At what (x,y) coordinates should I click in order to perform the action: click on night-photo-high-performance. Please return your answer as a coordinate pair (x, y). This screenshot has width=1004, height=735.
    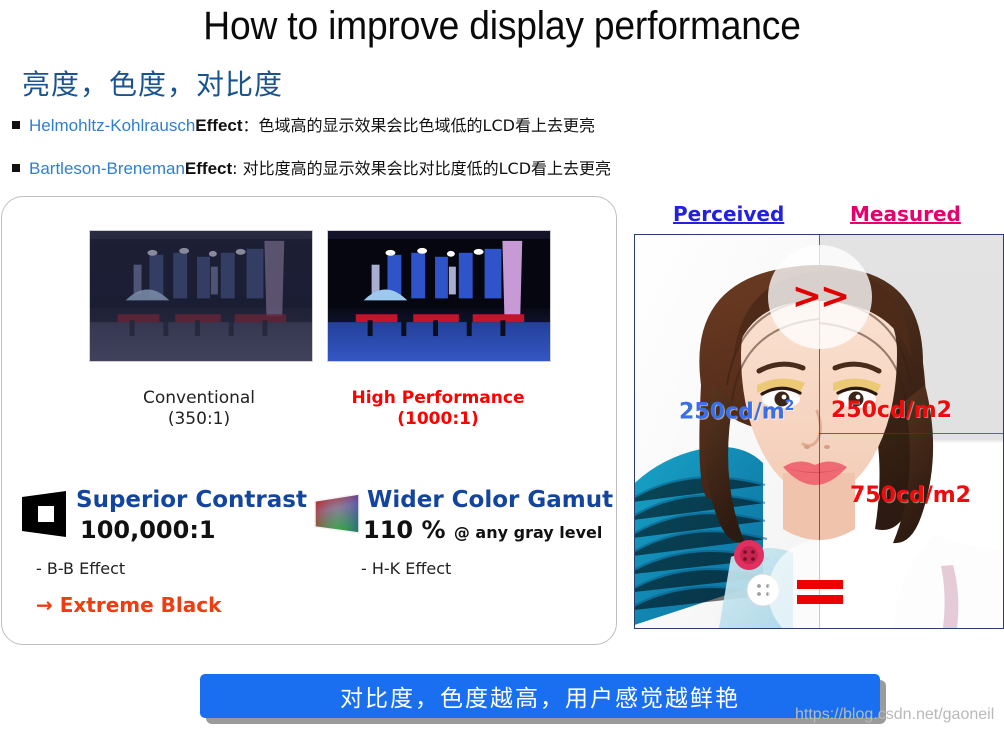
    Looking at the image, I should click on (439, 296).